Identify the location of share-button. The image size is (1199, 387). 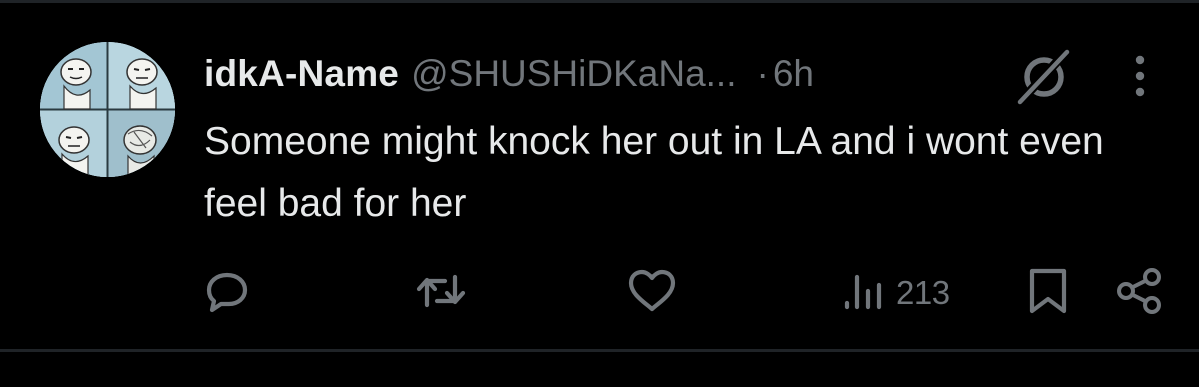
(1140, 293).